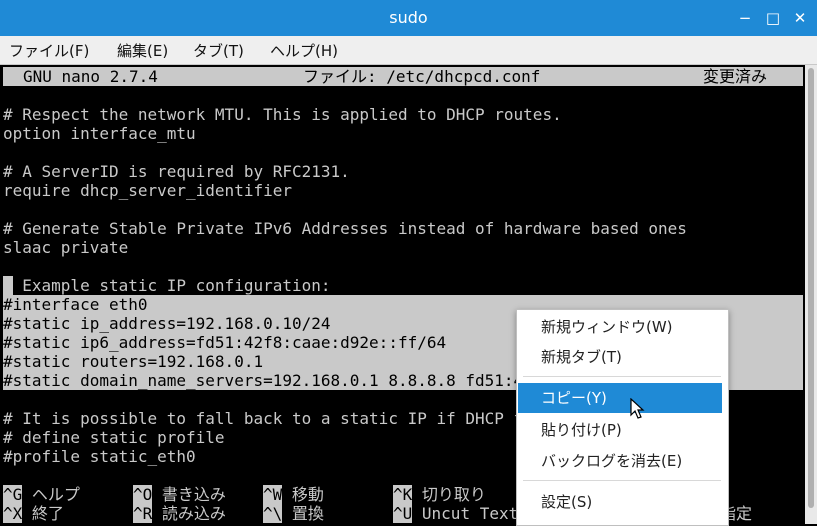 This screenshot has width=817, height=526. I want to click on window-titlebar: sudo − □ ✕, so click(408, 18).